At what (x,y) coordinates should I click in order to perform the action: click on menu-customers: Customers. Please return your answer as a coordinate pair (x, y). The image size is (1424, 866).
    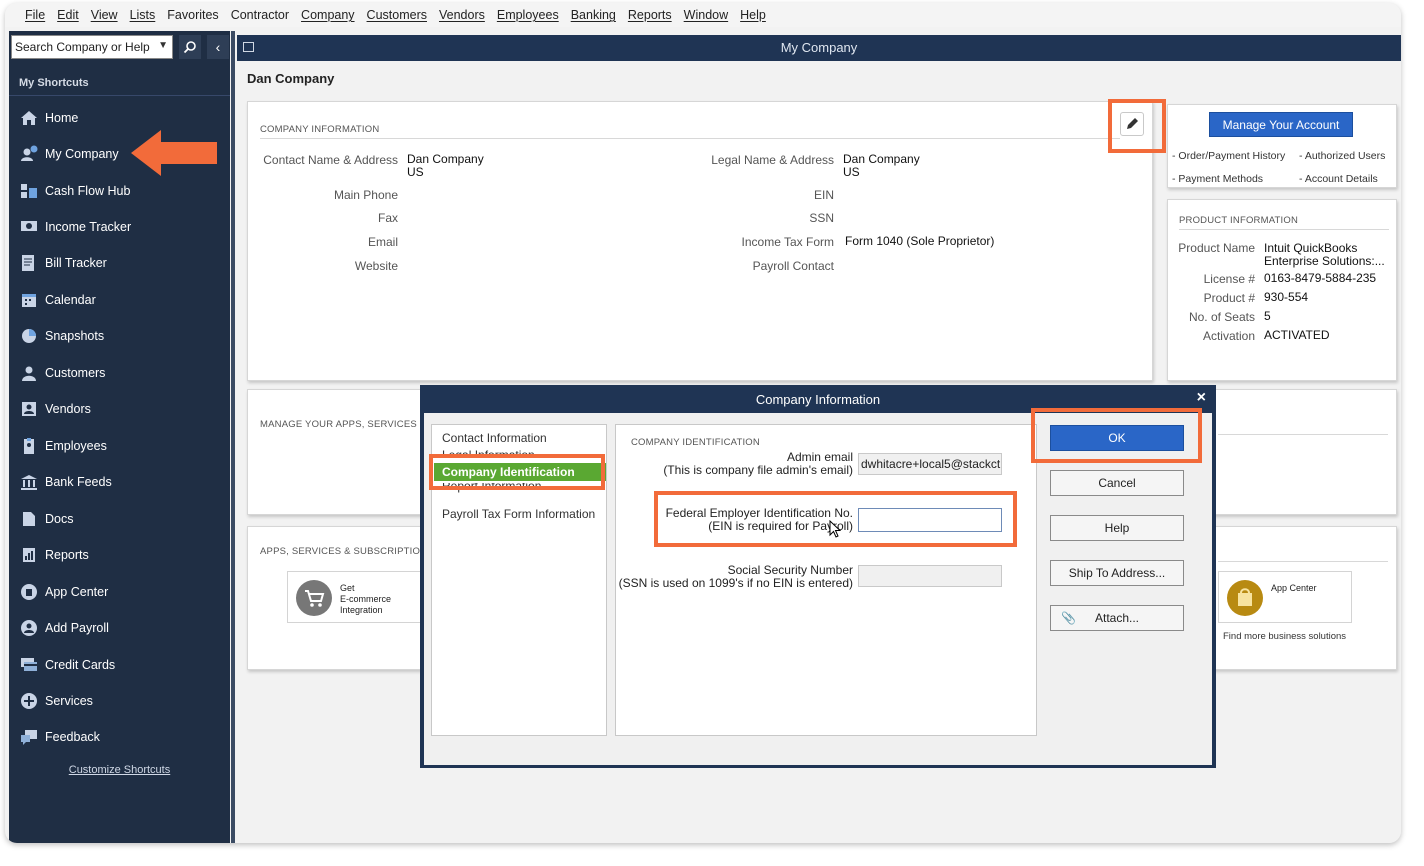
    Looking at the image, I should click on (397, 15).